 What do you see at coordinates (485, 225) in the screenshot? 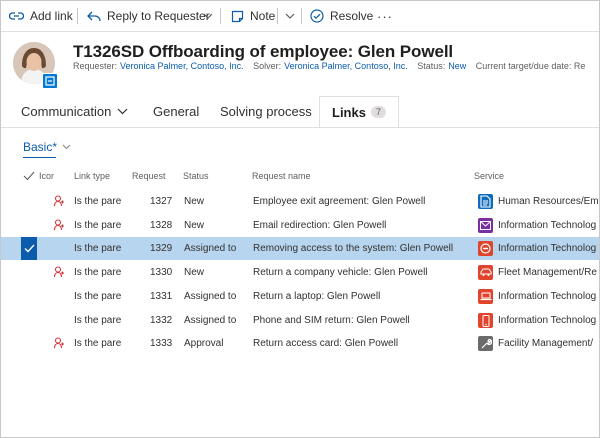
I see `mail-icon` at bounding box center [485, 225].